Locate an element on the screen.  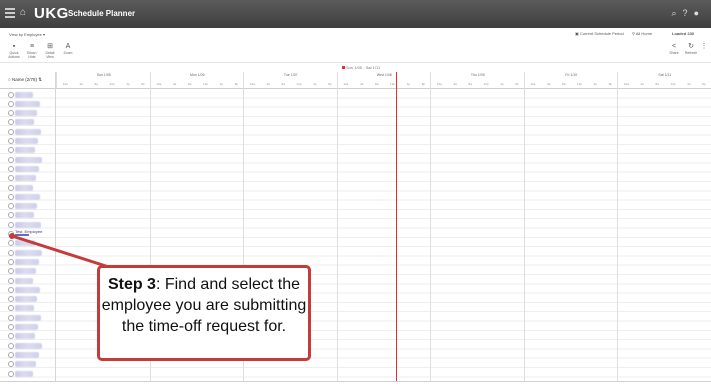
step-label: Step 3 is located at coordinates (131, 284).